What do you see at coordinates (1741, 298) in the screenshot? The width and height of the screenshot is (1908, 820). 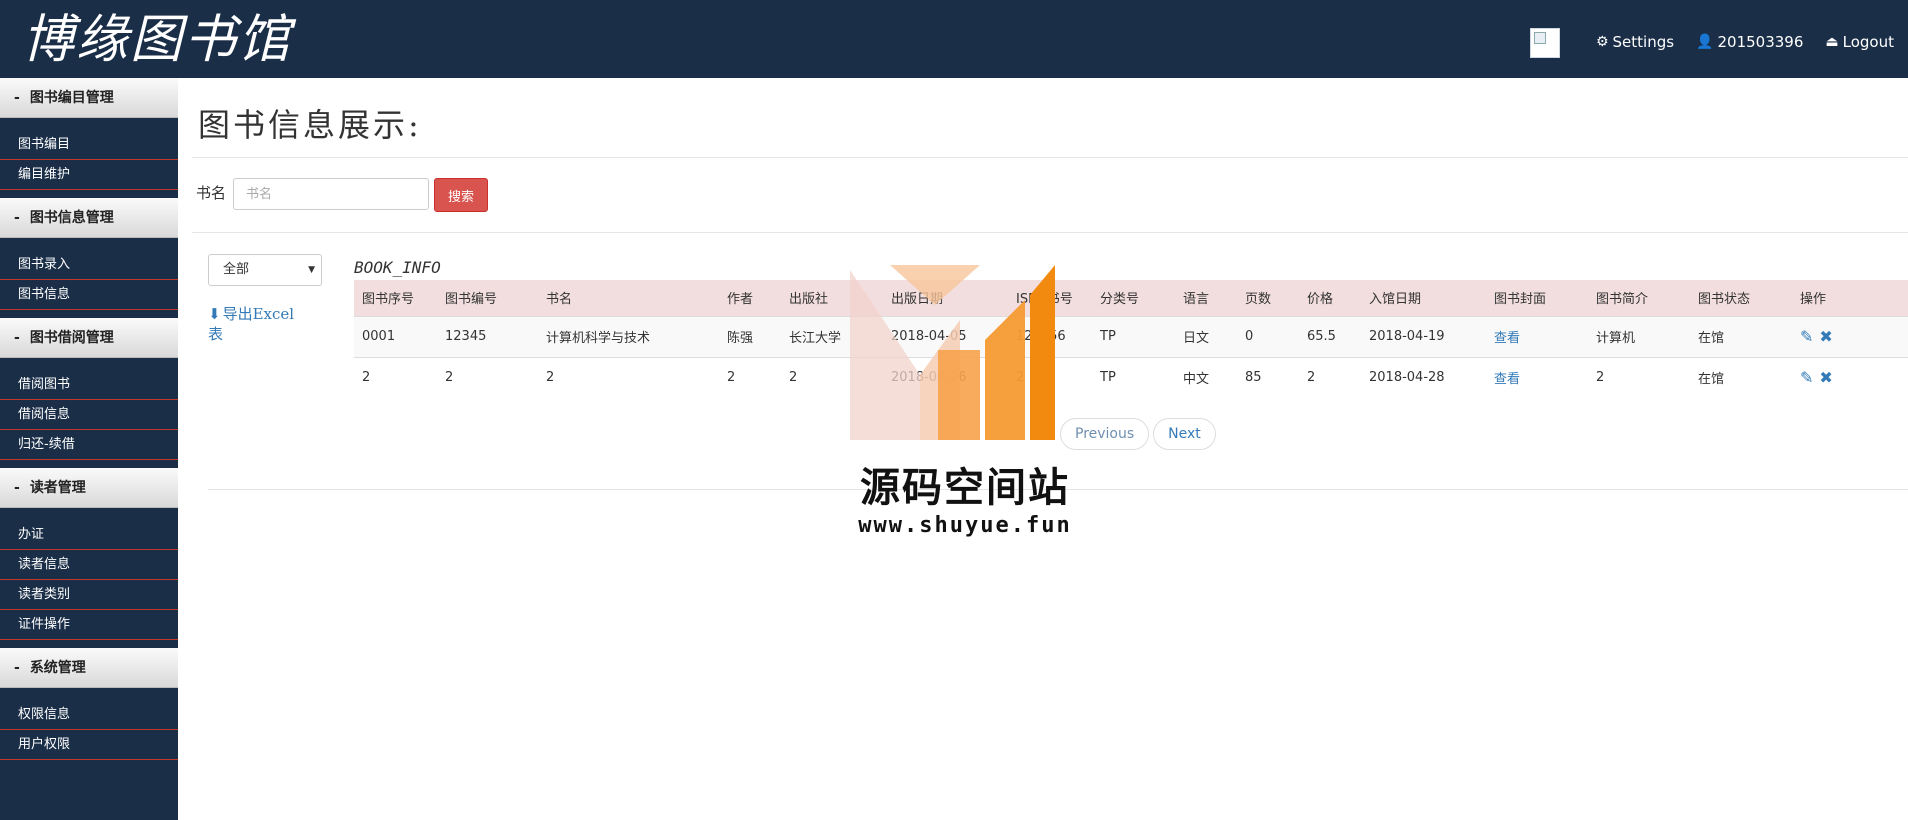 I see `column-header: 图书状态` at bounding box center [1741, 298].